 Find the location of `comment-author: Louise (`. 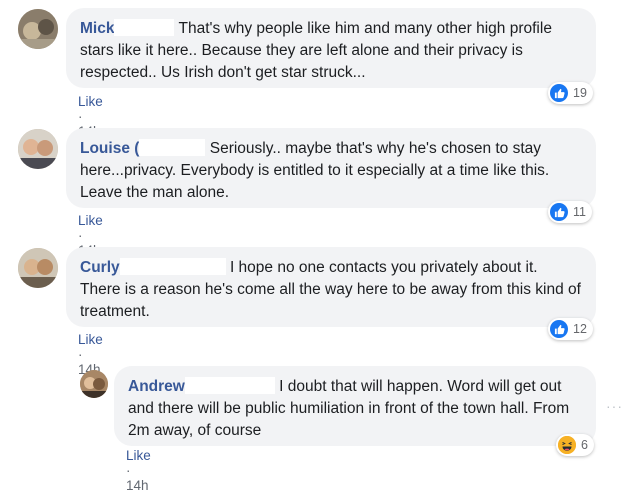

comment-author: Louise ( is located at coordinates (109, 148).